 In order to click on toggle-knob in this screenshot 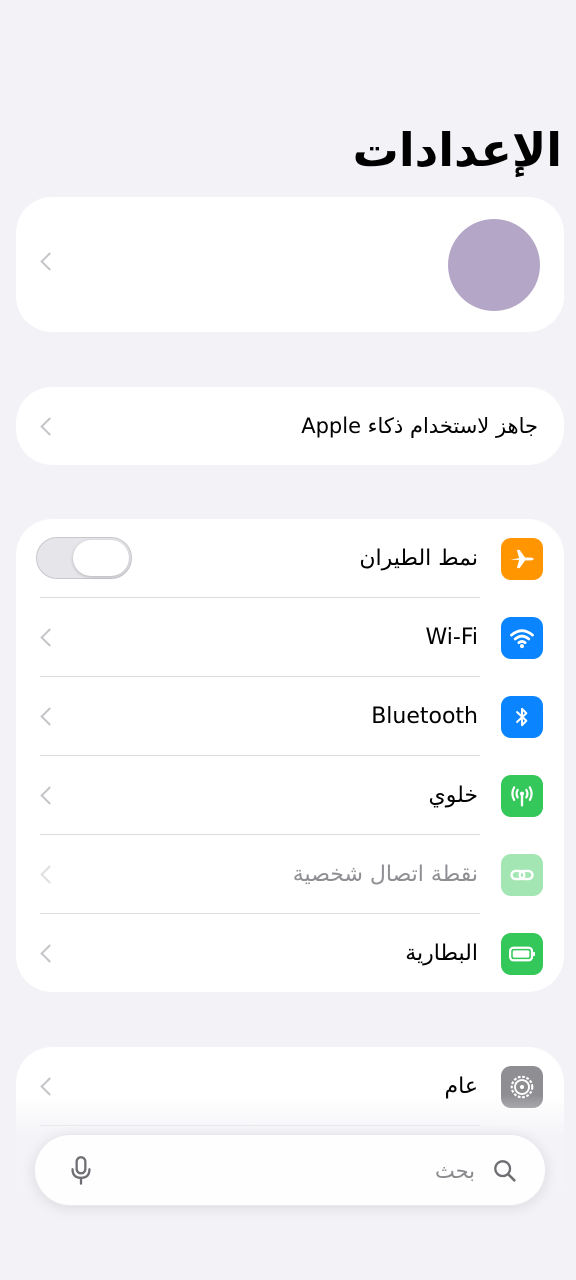, I will do `click(101, 558)`.